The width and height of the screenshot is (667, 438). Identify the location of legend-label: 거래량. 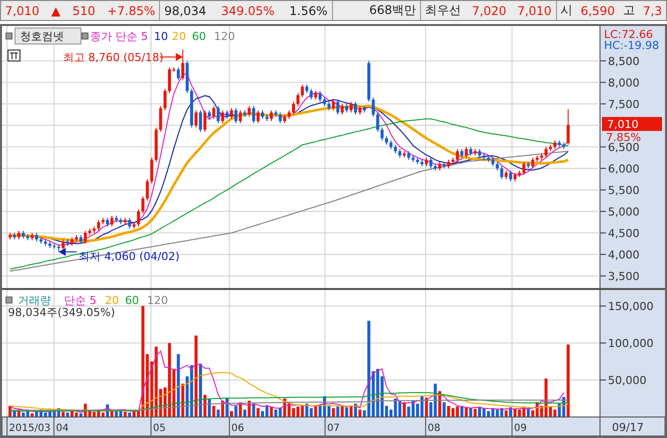
(34, 300).